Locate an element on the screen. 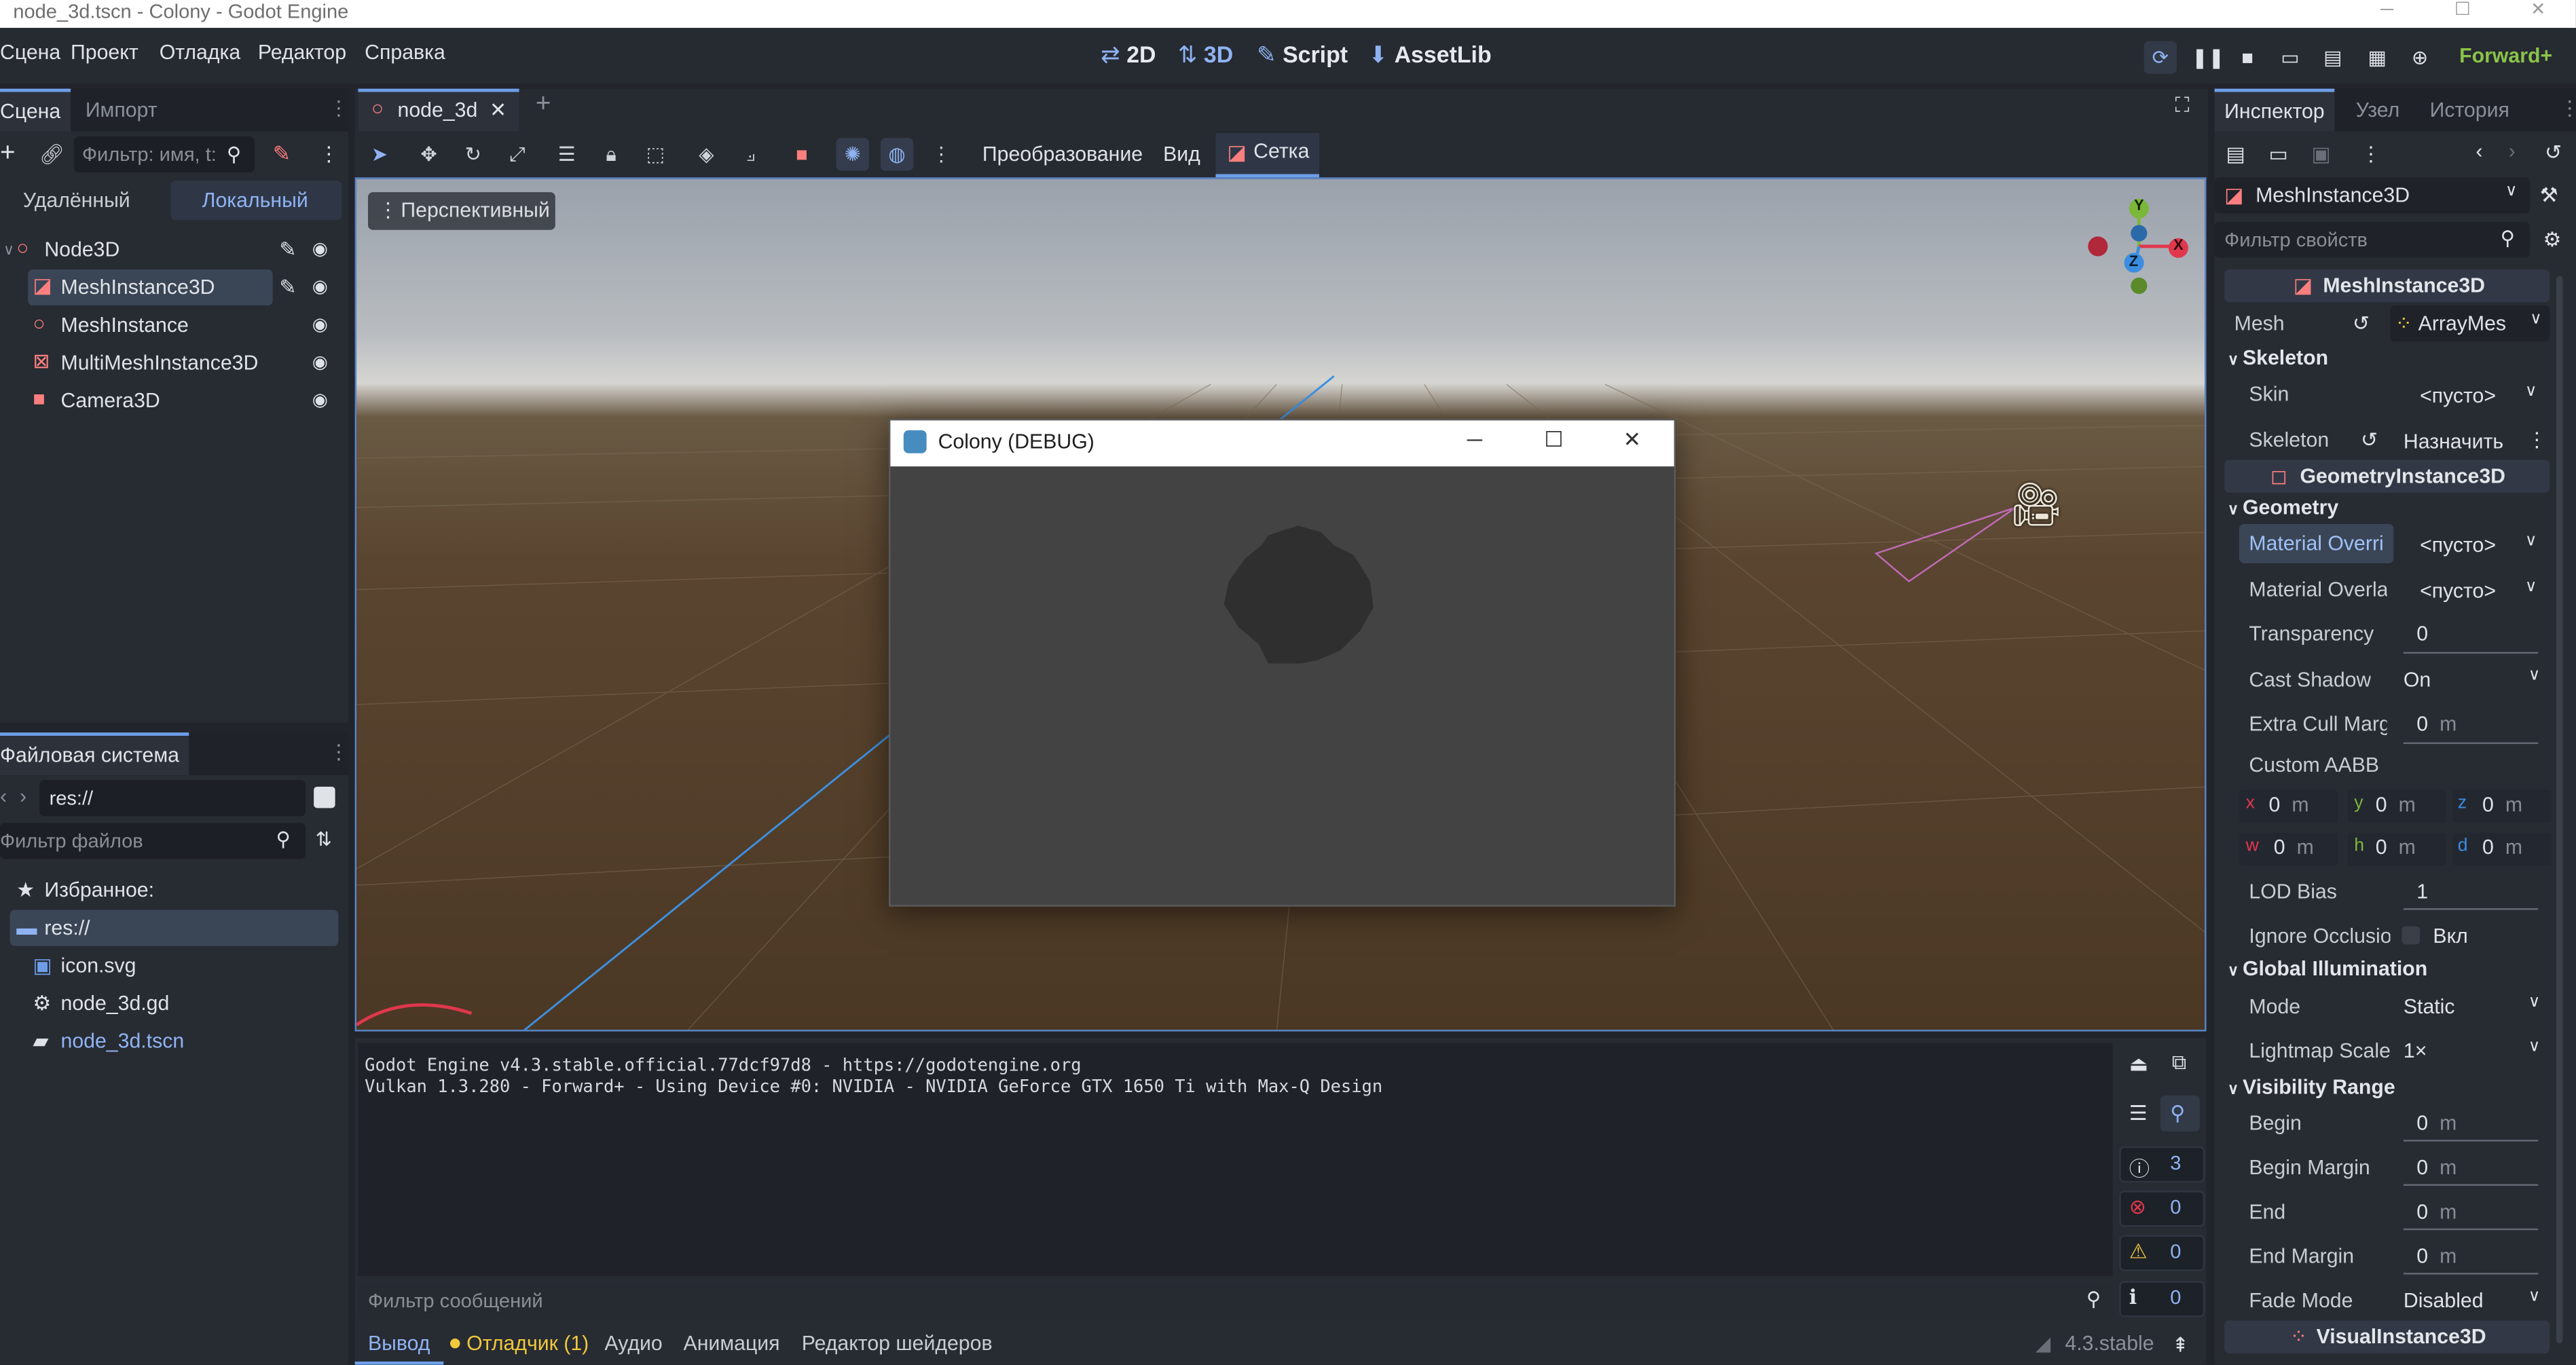  transparency-value: 0 is located at coordinates (2422, 634).